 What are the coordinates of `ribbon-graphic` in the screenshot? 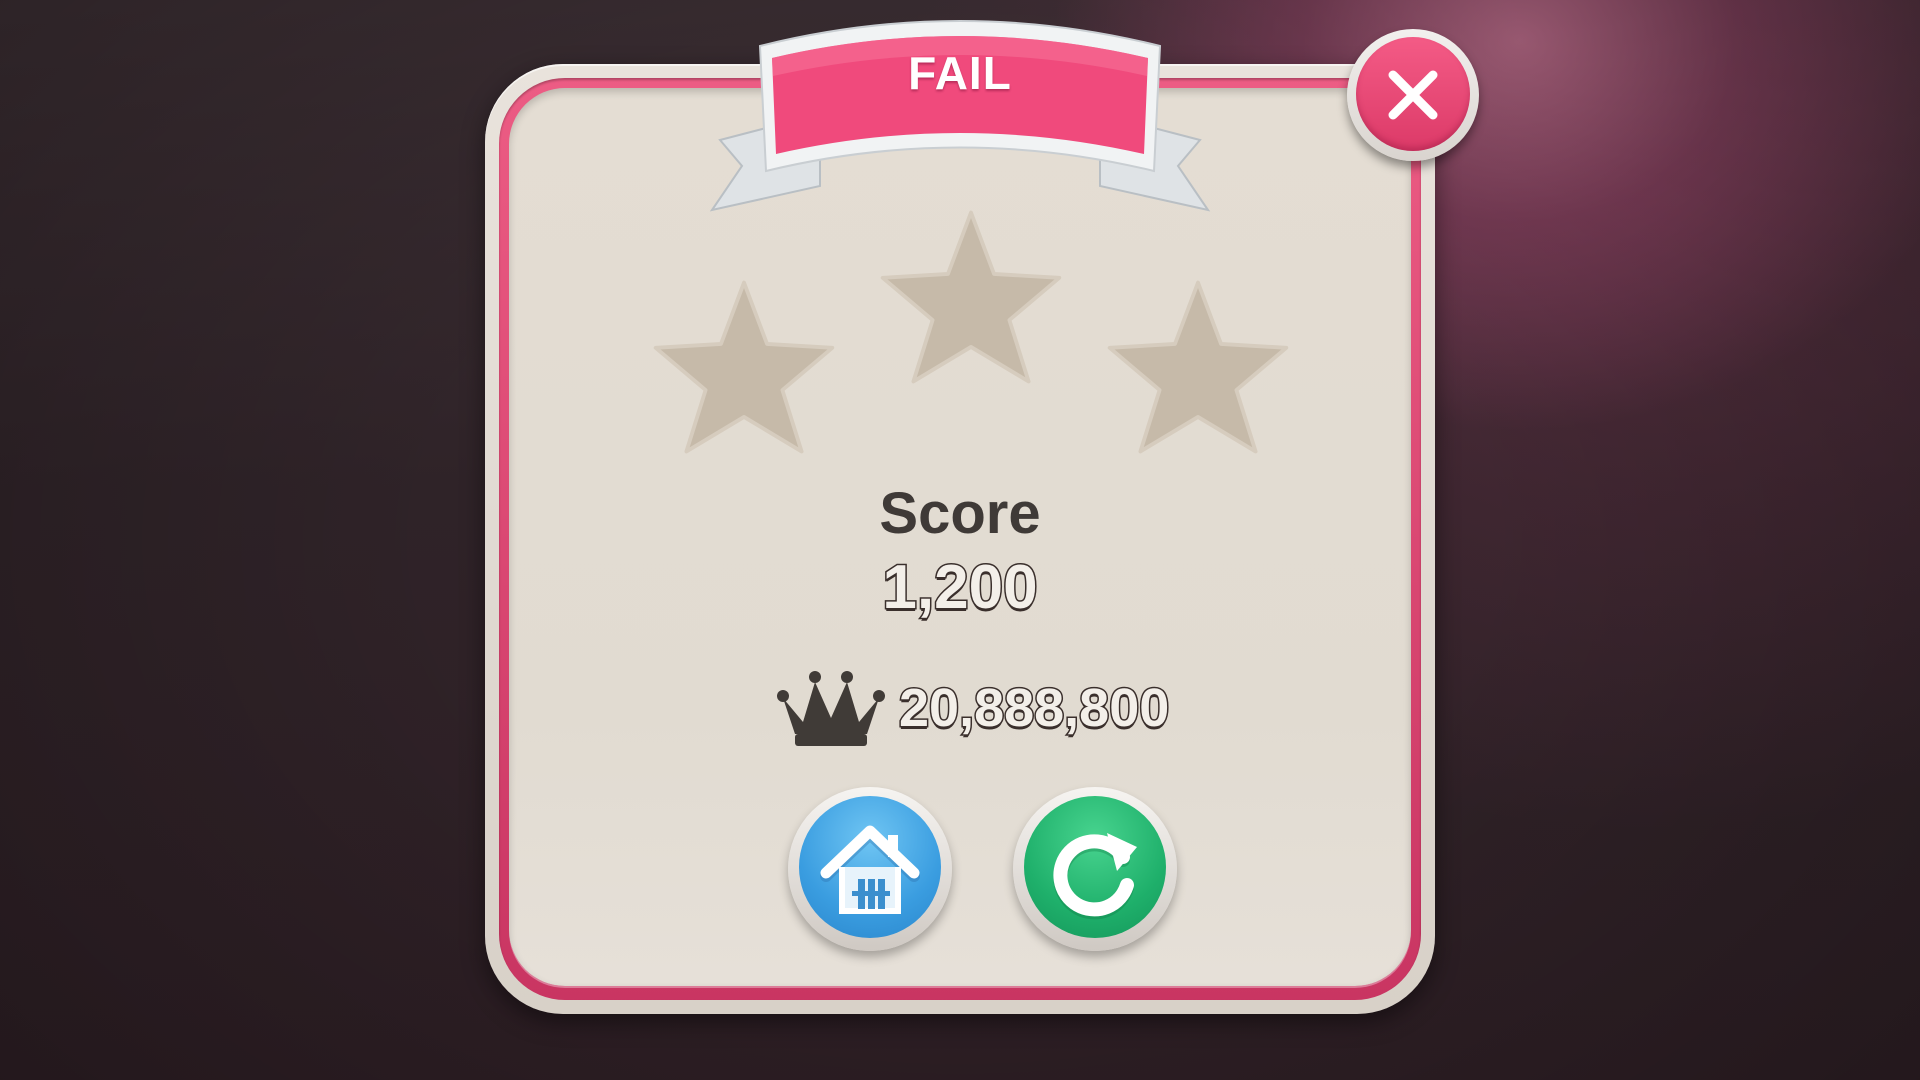 It's located at (960, 116).